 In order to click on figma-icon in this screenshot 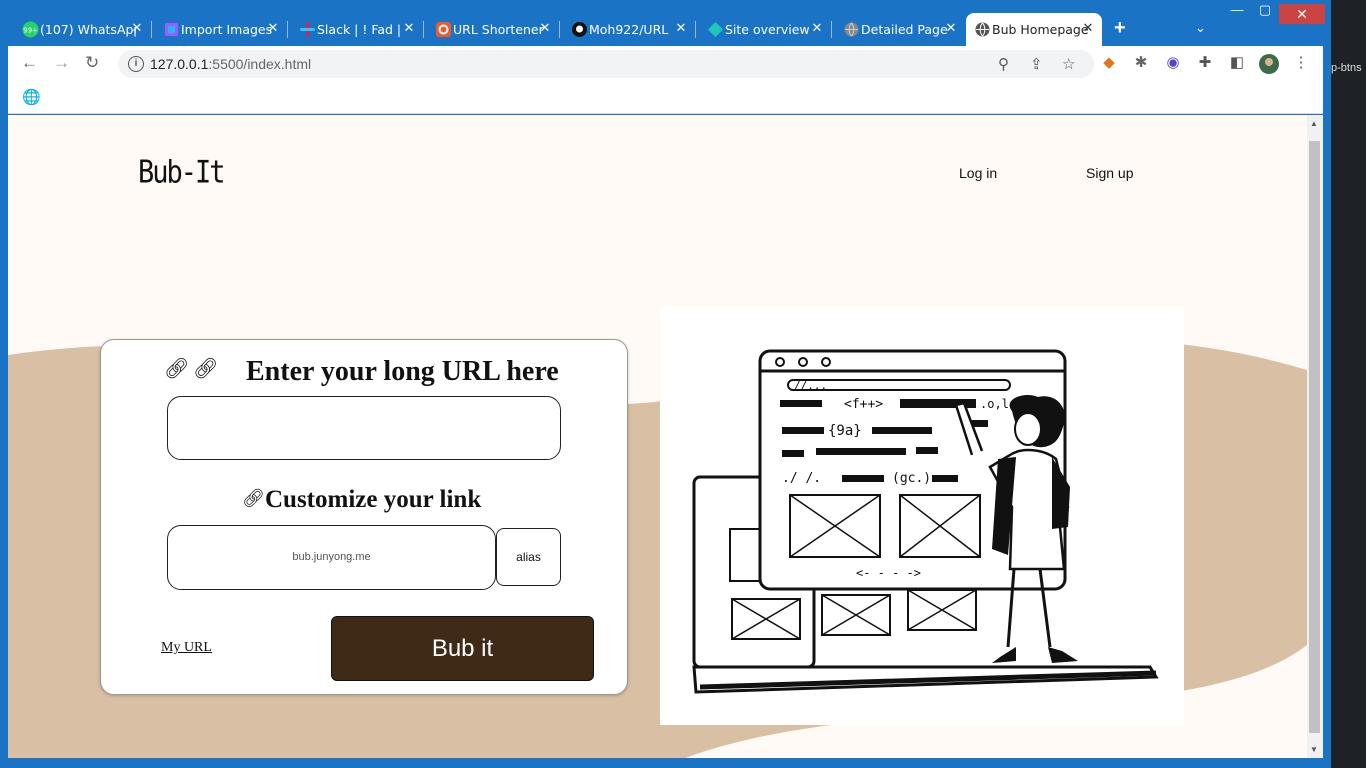, I will do `click(171, 29)`.